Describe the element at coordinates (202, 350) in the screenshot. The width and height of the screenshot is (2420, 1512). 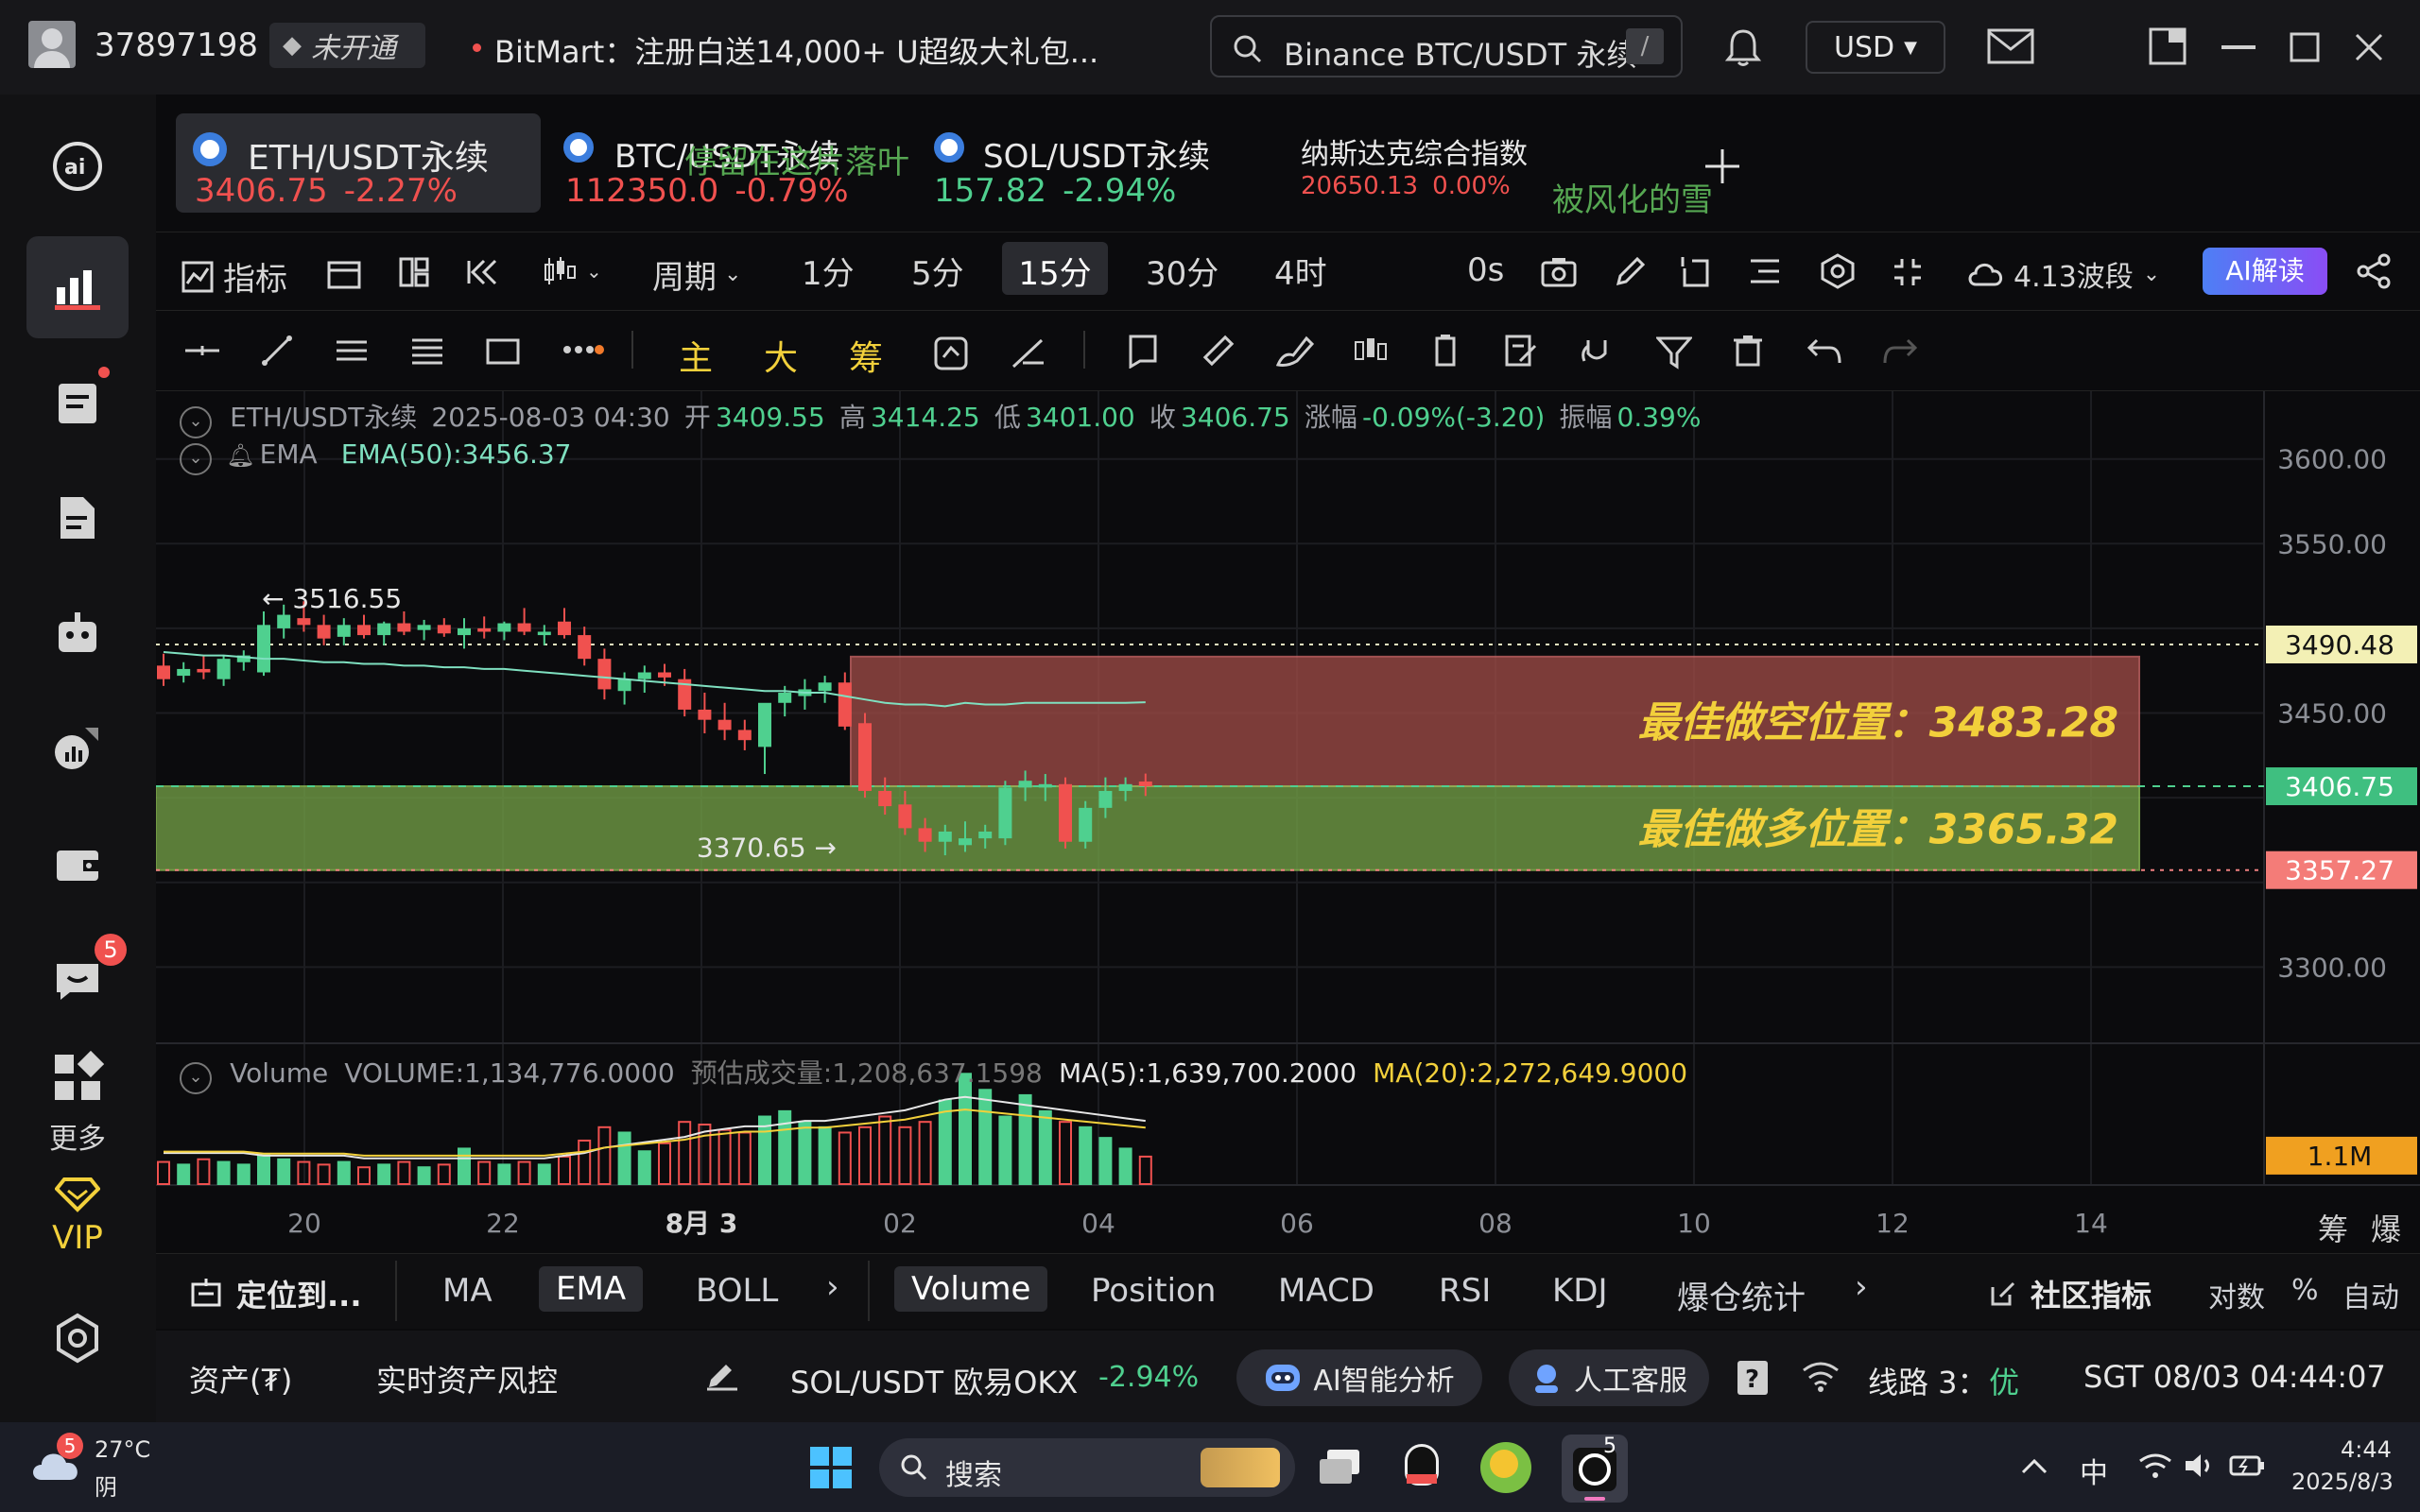
I see `horizontal-line-icon` at that location.